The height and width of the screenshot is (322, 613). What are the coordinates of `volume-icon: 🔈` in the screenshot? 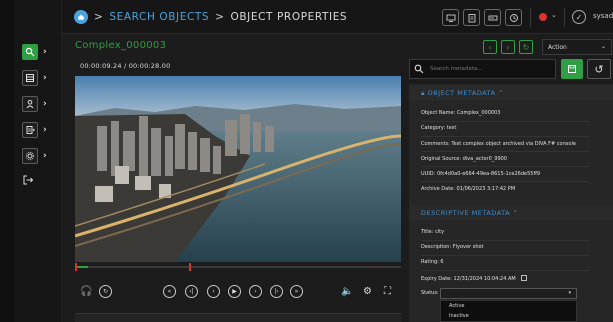 It's located at (347, 291).